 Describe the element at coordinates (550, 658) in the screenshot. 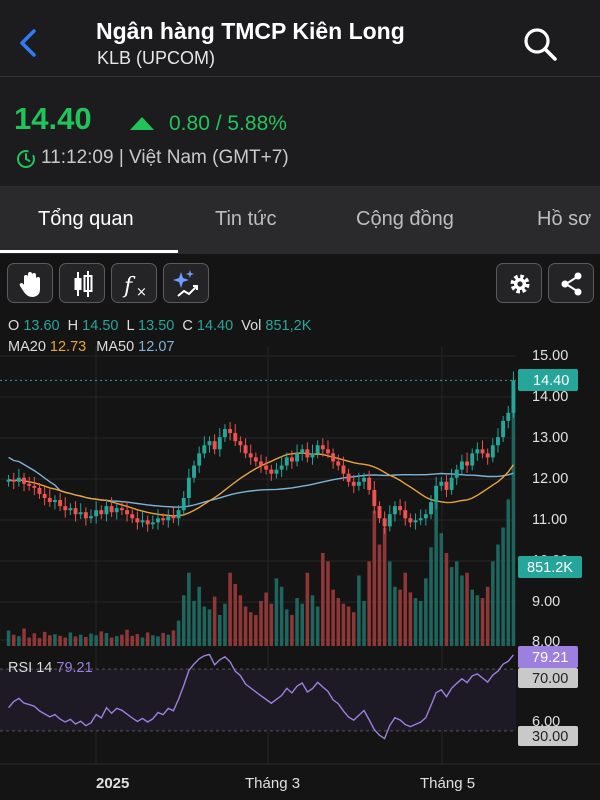

I see `rsi-value-badge-text: 79.21` at that location.